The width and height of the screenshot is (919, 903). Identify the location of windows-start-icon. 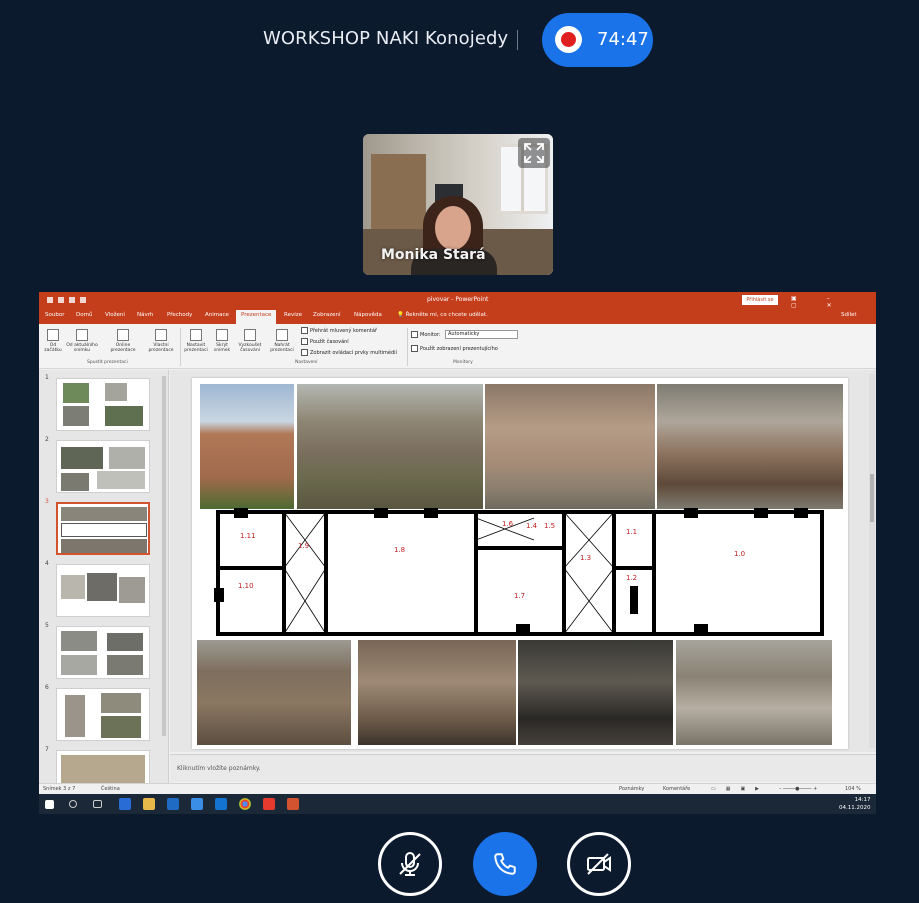
(49, 804).